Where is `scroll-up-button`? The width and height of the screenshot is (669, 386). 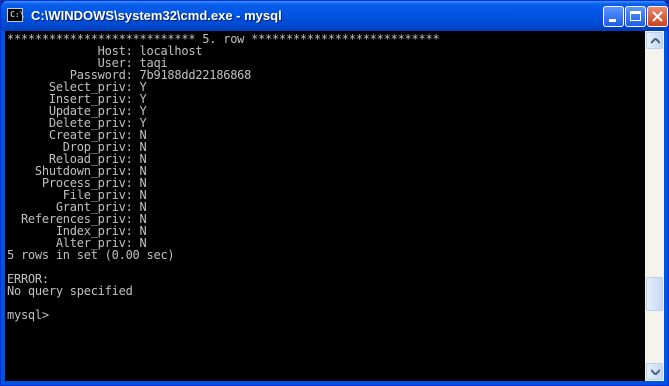
scroll-up-button is located at coordinates (654, 40).